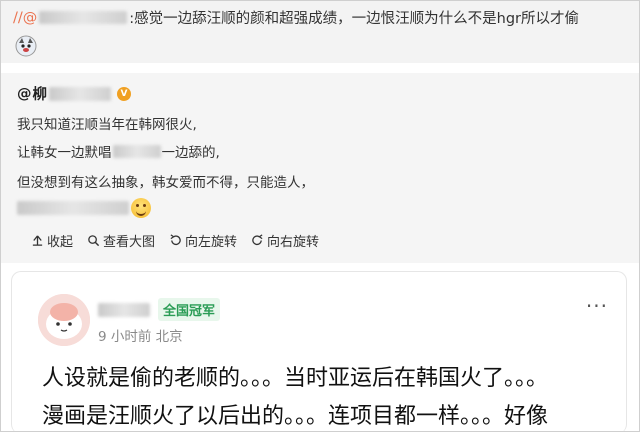 This screenshot has width=640, height=432. I want to click on repost-text: :感觉一边舔汪顺的颜和超强成绩，一边恨汪顺为什么不是hgr所以才偷, so click(354, 19).